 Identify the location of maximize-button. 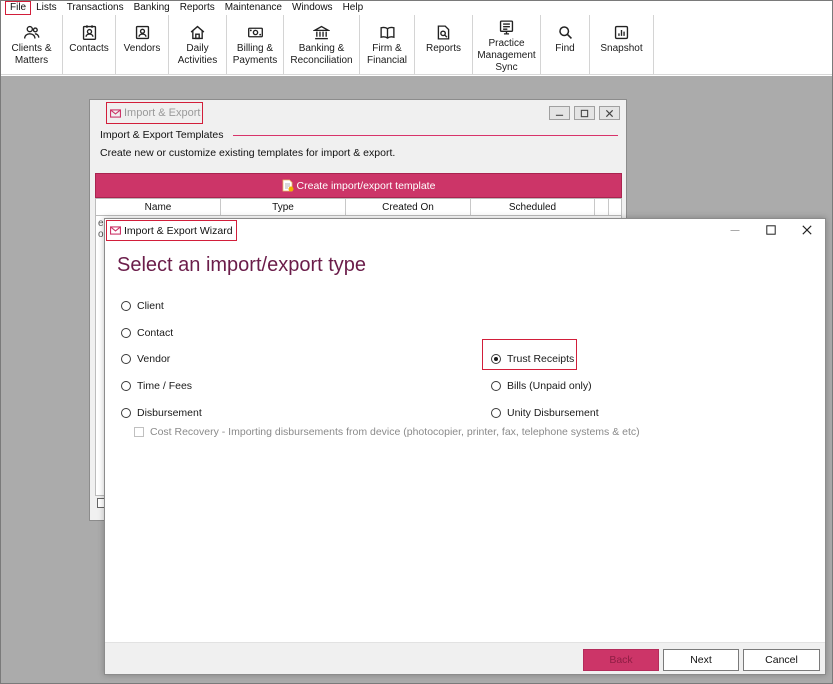
(584, 113).